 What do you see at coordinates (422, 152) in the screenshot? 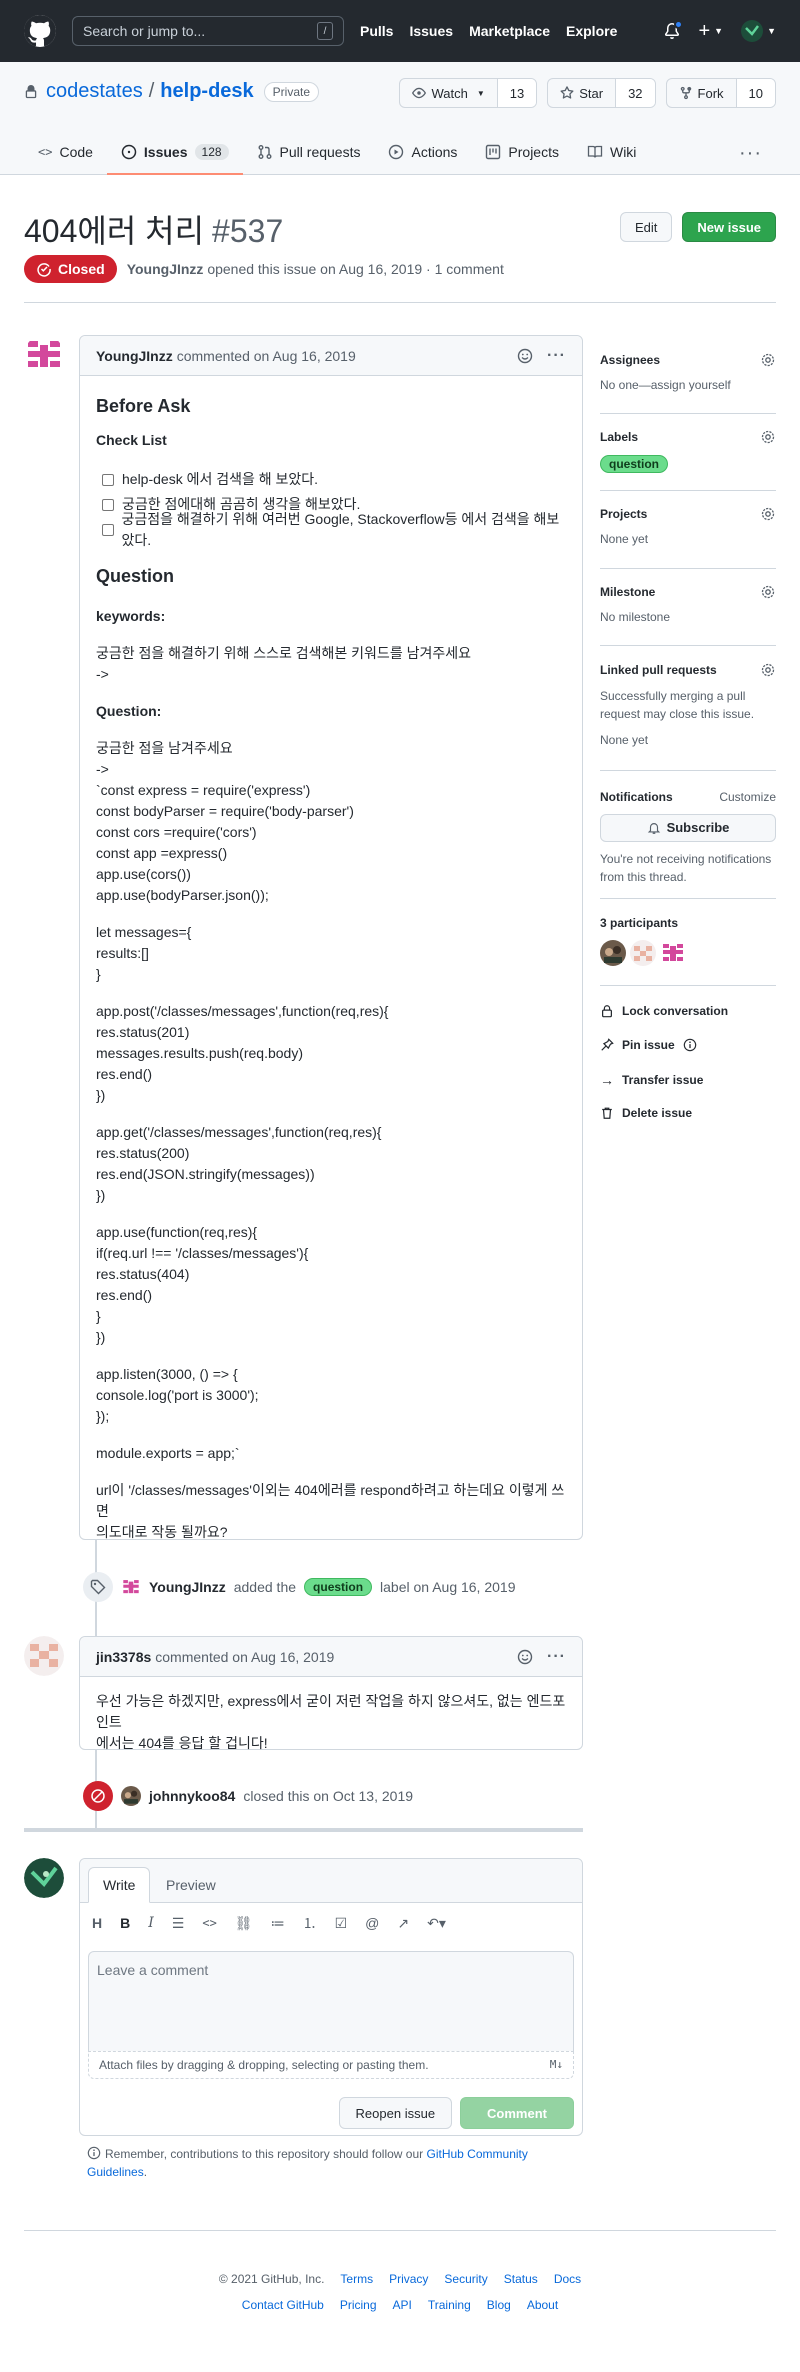
I see `tab-actions: Actions` at bounding box center [422, 152].